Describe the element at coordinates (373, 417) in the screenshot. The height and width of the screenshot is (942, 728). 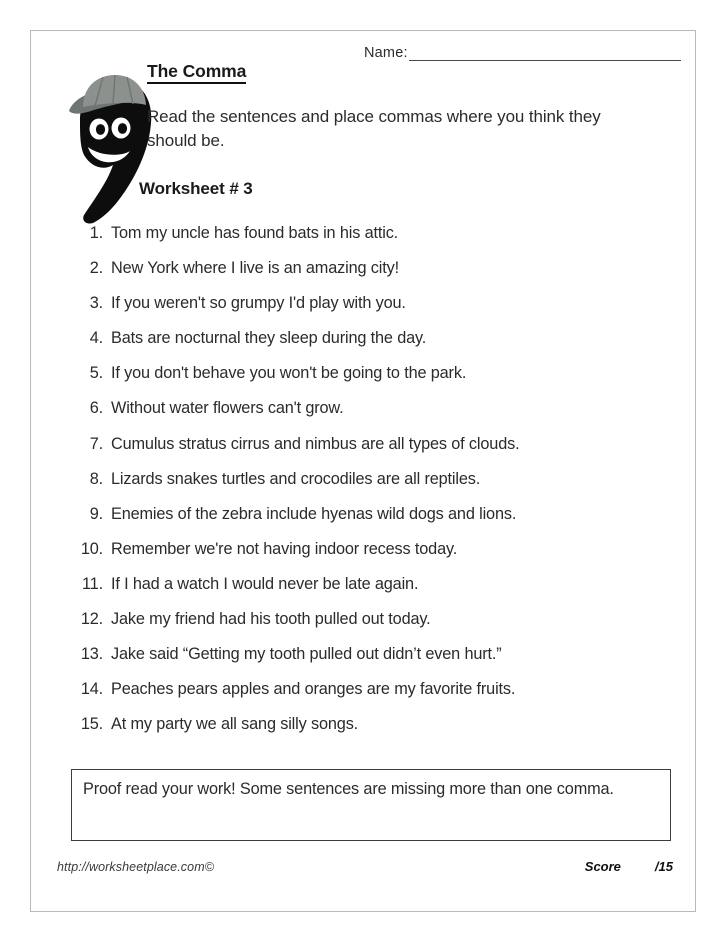
I see `list-item: 6. Without water flowers can't grow.` at that location.